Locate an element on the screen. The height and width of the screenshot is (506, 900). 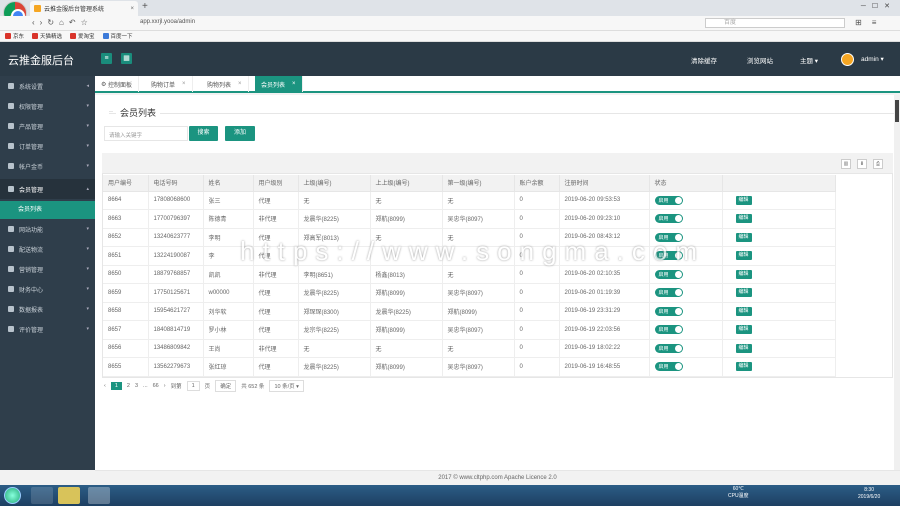
sidebar-item-coins: 帐户金币 ▾ is located at coordinates (47, 166).